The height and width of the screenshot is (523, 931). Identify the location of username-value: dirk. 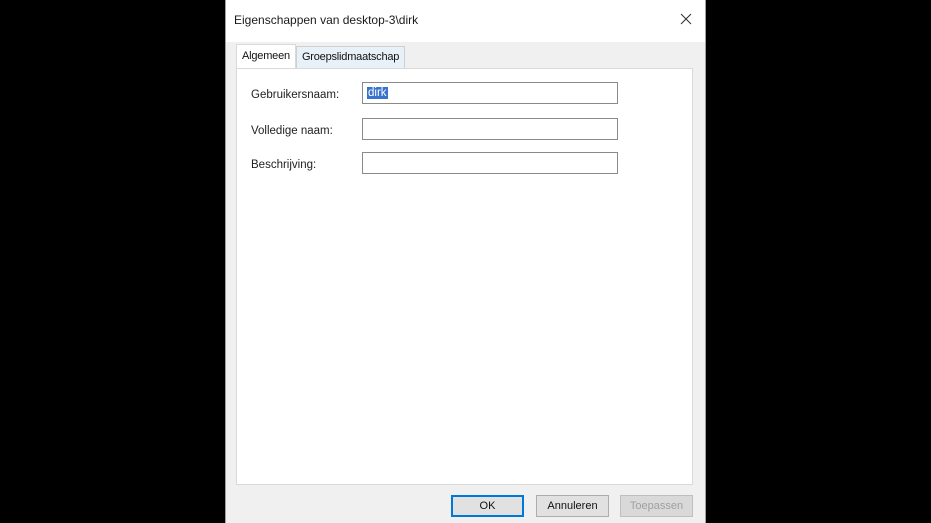
(377, 93).